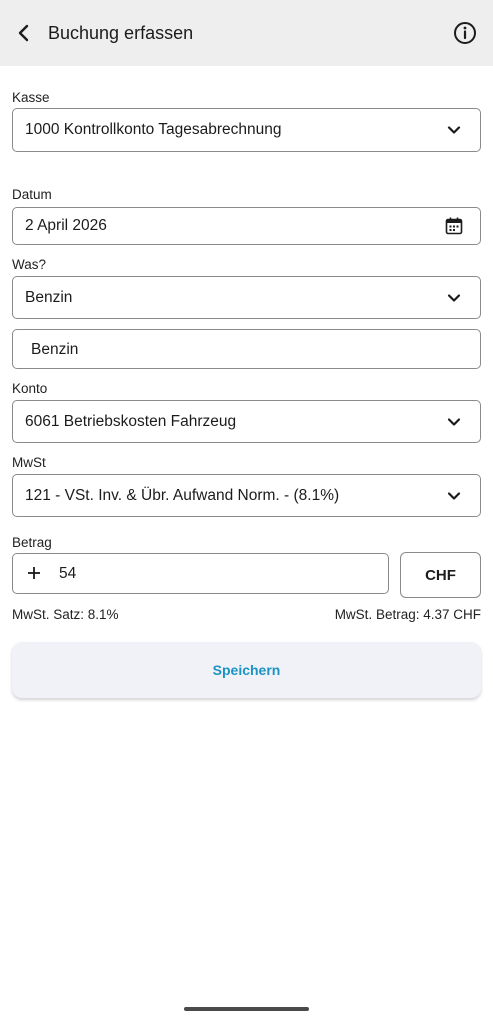  I want to click on plus-icon, so click(34, 573).